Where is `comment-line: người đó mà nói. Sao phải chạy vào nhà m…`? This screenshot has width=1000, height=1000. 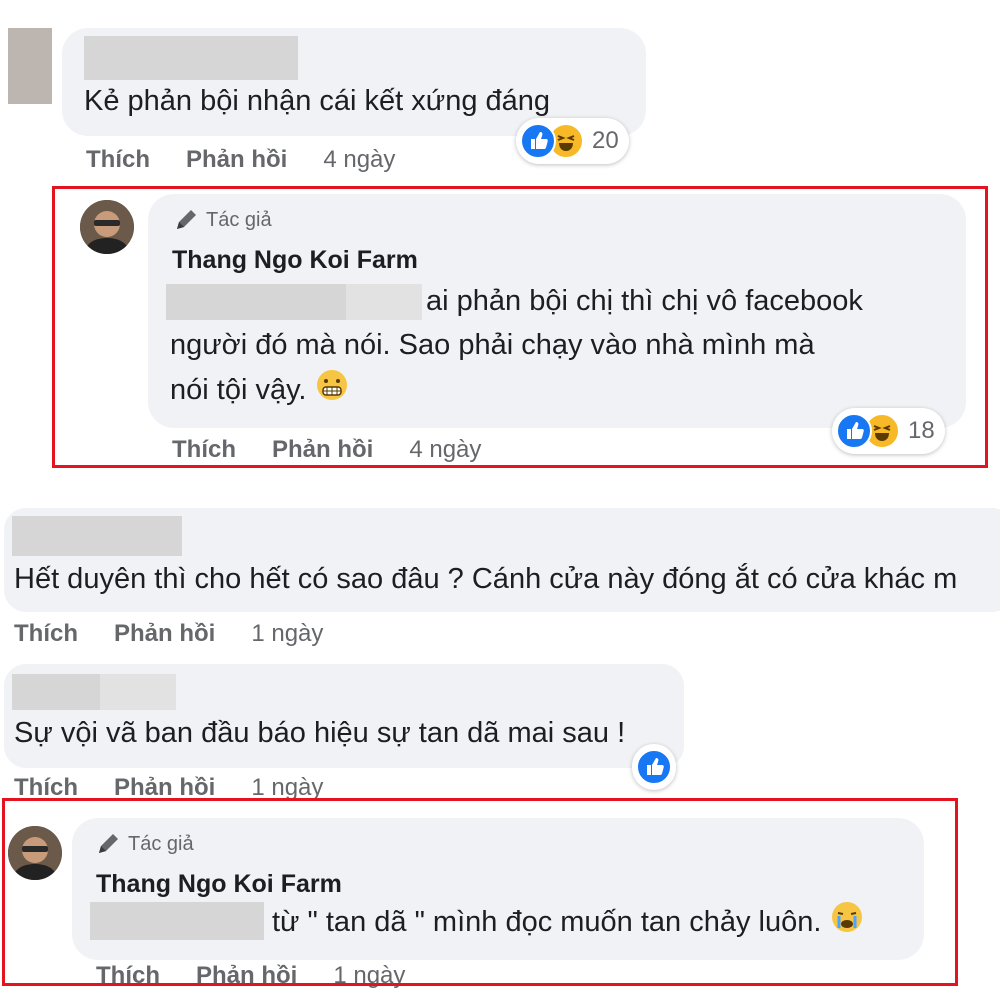 comment-line: người đó mà nói. Sao phải chạy vào nhà m… is located at coordinates (492, 345).